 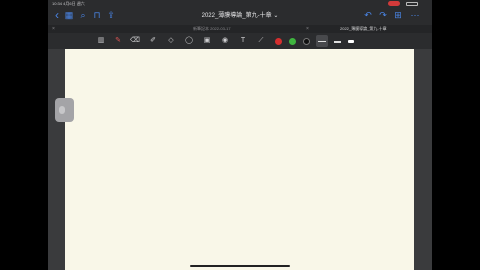 I want to click on redo-icon: ↷, so click(x=383, y=15).